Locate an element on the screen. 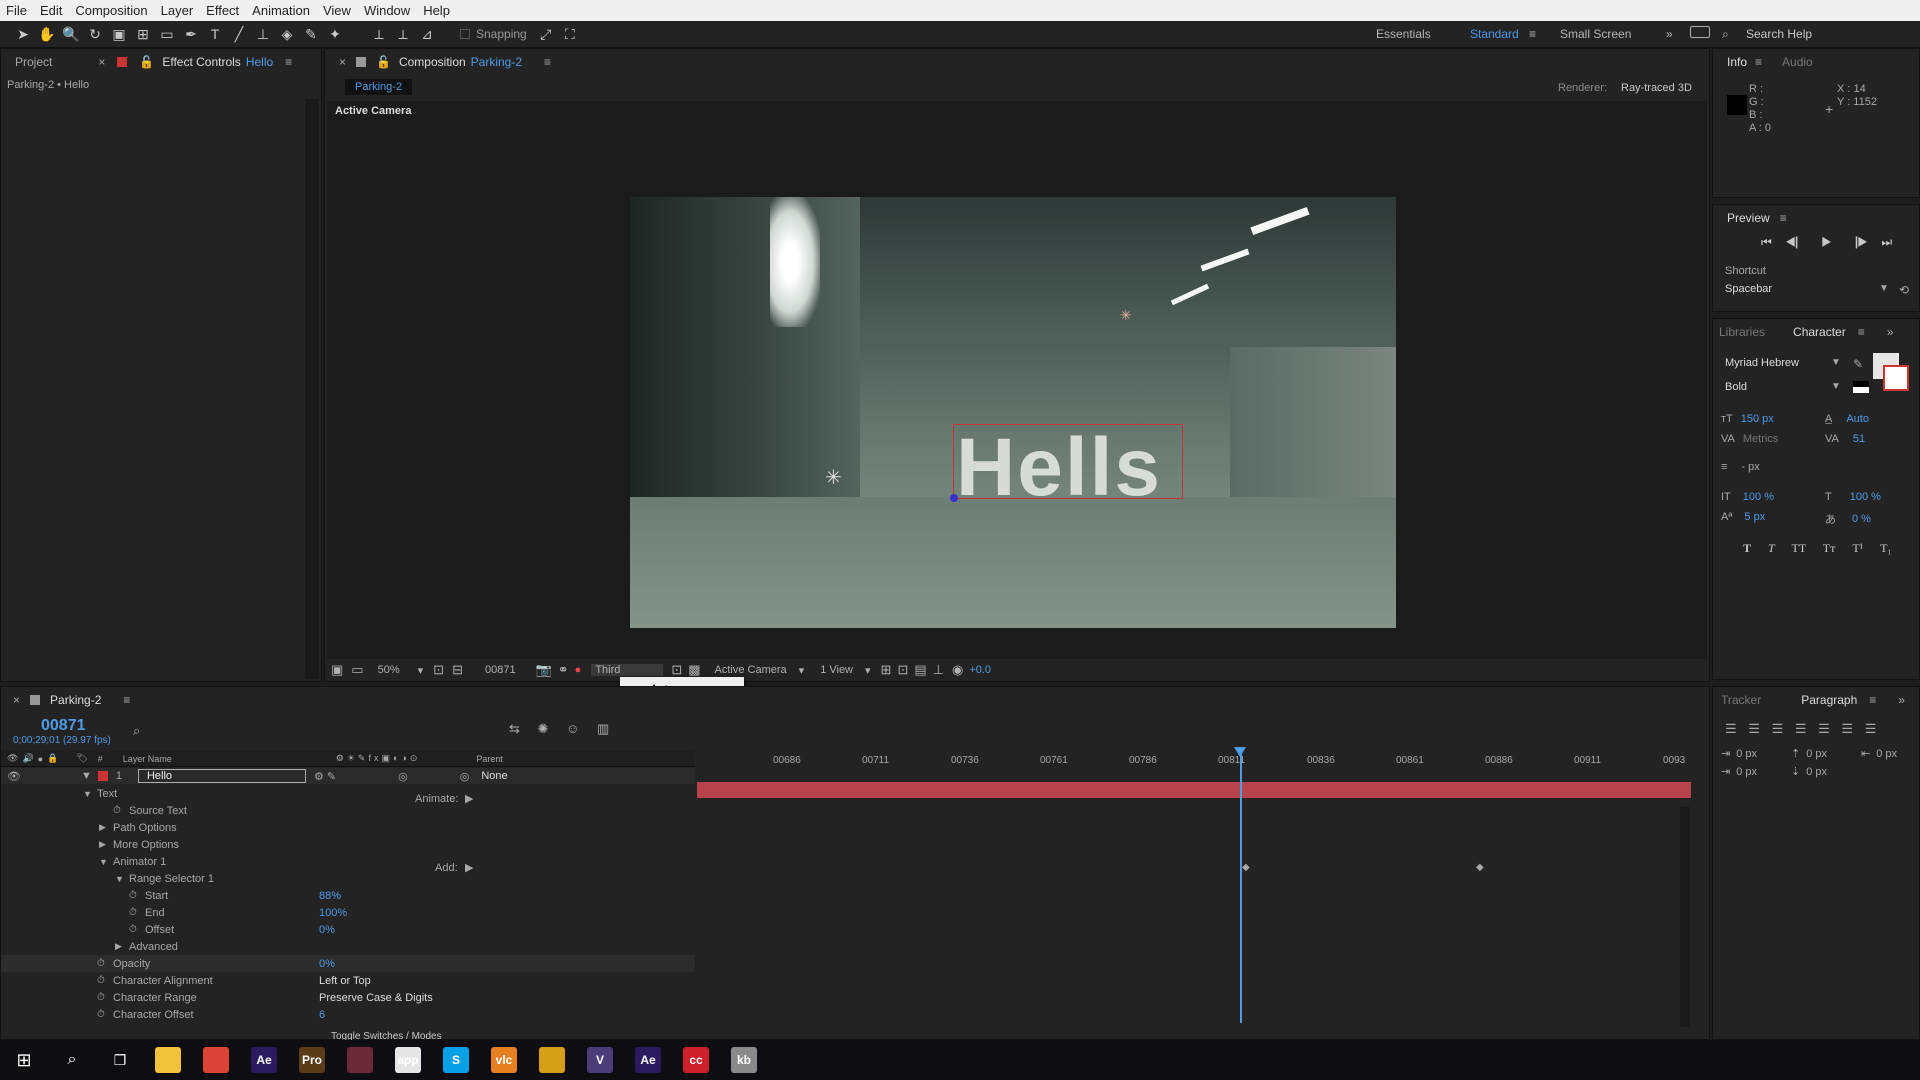  camera-view-select: Active Camera is located at coordinates (751, 670).